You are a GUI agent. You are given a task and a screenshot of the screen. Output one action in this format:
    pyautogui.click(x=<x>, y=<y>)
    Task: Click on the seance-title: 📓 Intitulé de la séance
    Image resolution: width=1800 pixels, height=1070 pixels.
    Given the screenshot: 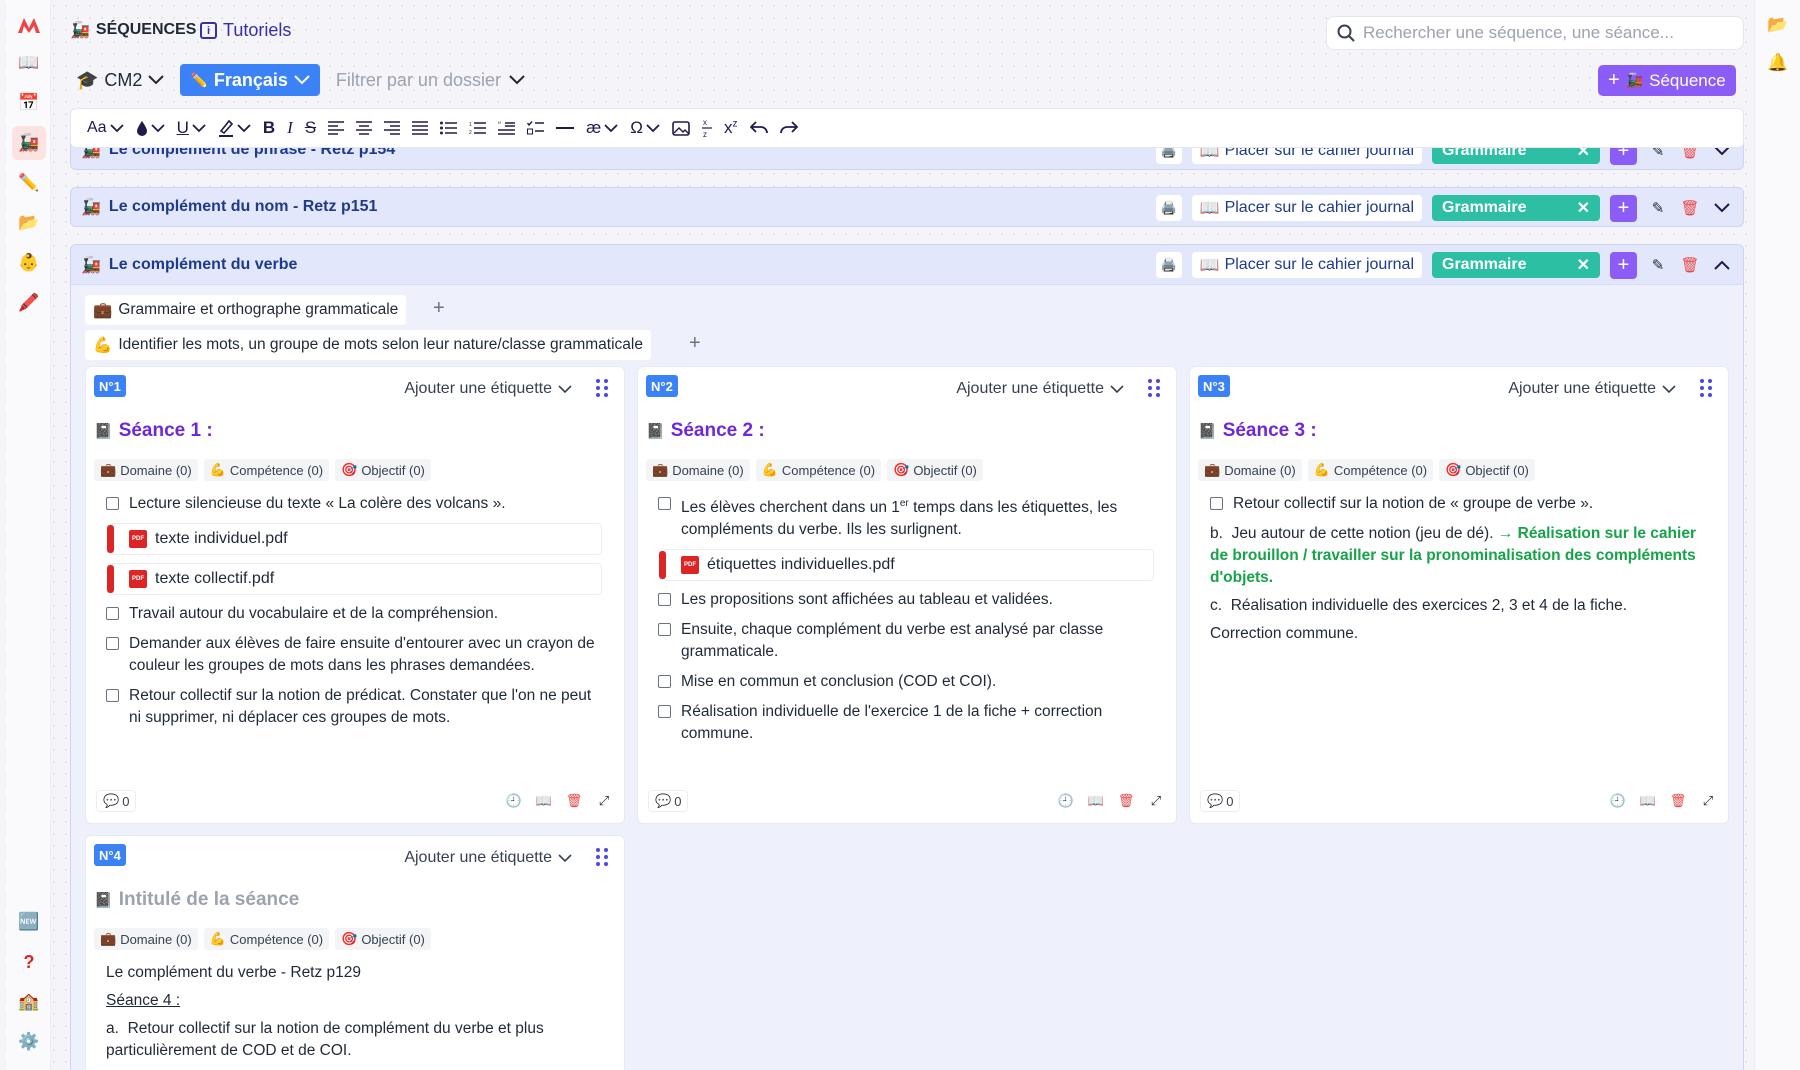 What is the action you would take?
    pyautogui.click(x=196, y=900)
    